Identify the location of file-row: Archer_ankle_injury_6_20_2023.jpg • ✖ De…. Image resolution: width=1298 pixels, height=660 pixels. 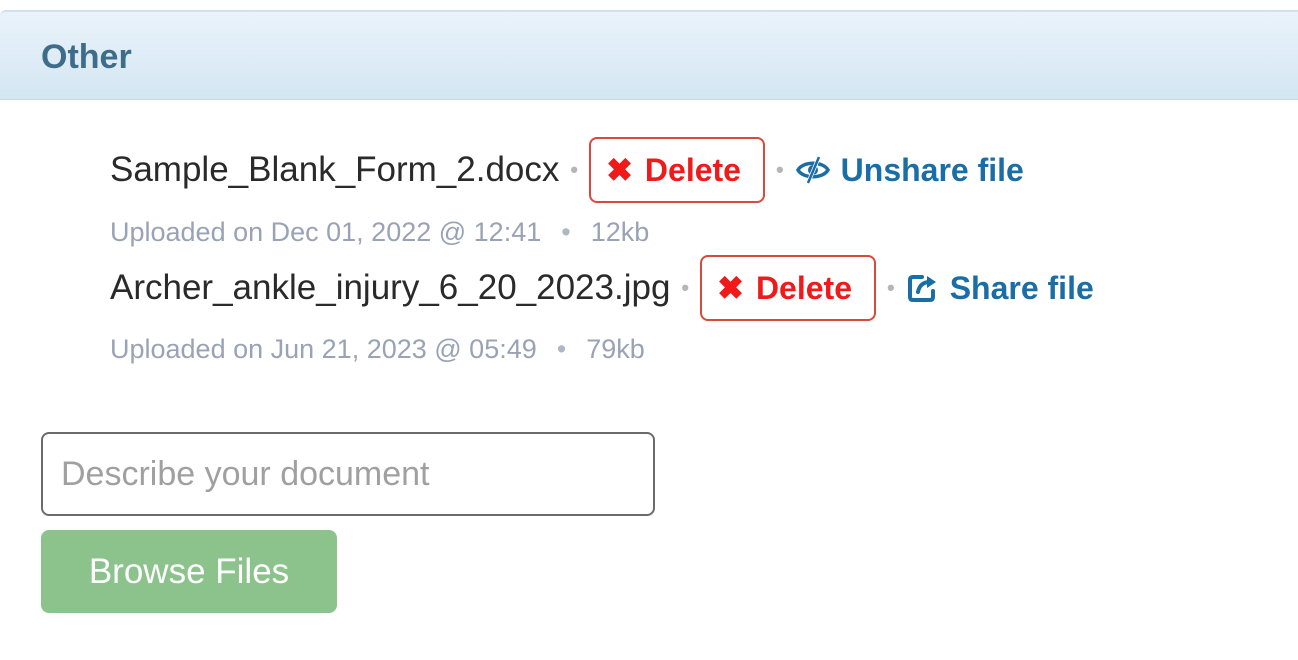
(602, 288).